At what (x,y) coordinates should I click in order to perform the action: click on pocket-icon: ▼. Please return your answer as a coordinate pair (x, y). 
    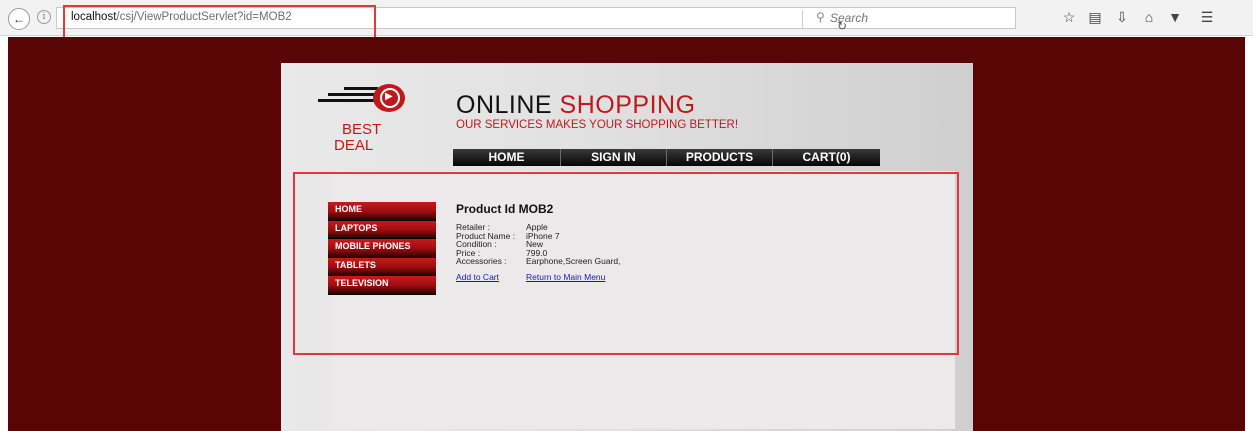
    Looking at the image, I should click on (1175, 17).